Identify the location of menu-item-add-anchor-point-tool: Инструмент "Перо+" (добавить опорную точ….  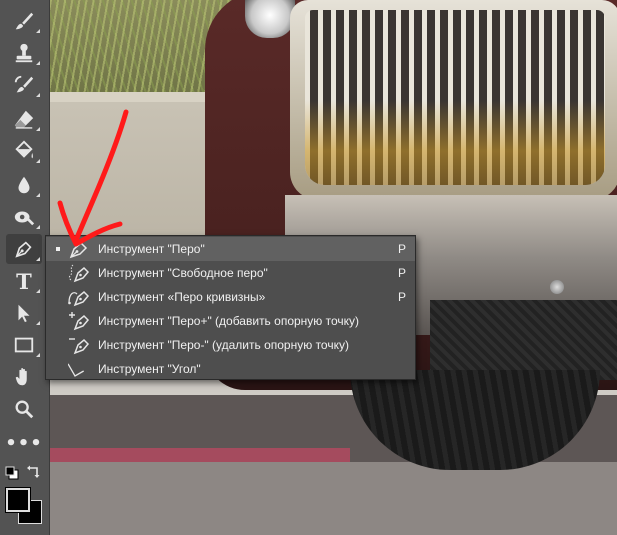
(230, 321).